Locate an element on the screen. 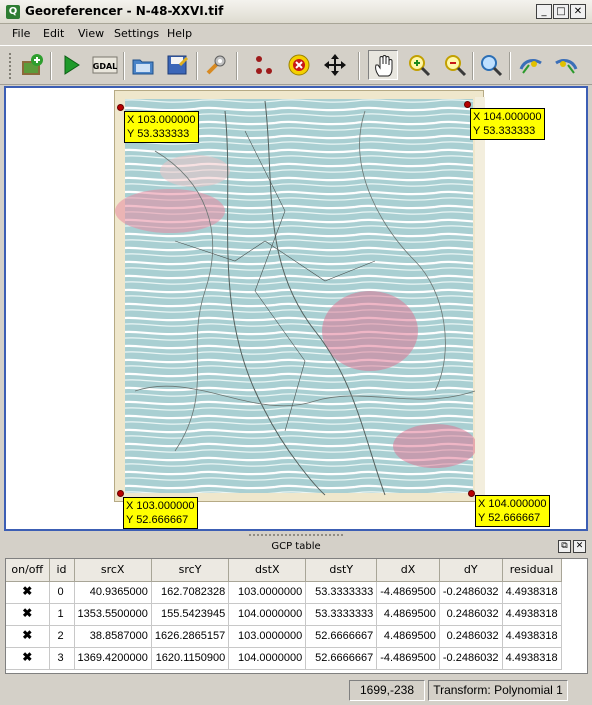  delete-point-button is located at coordinates (299, 65).